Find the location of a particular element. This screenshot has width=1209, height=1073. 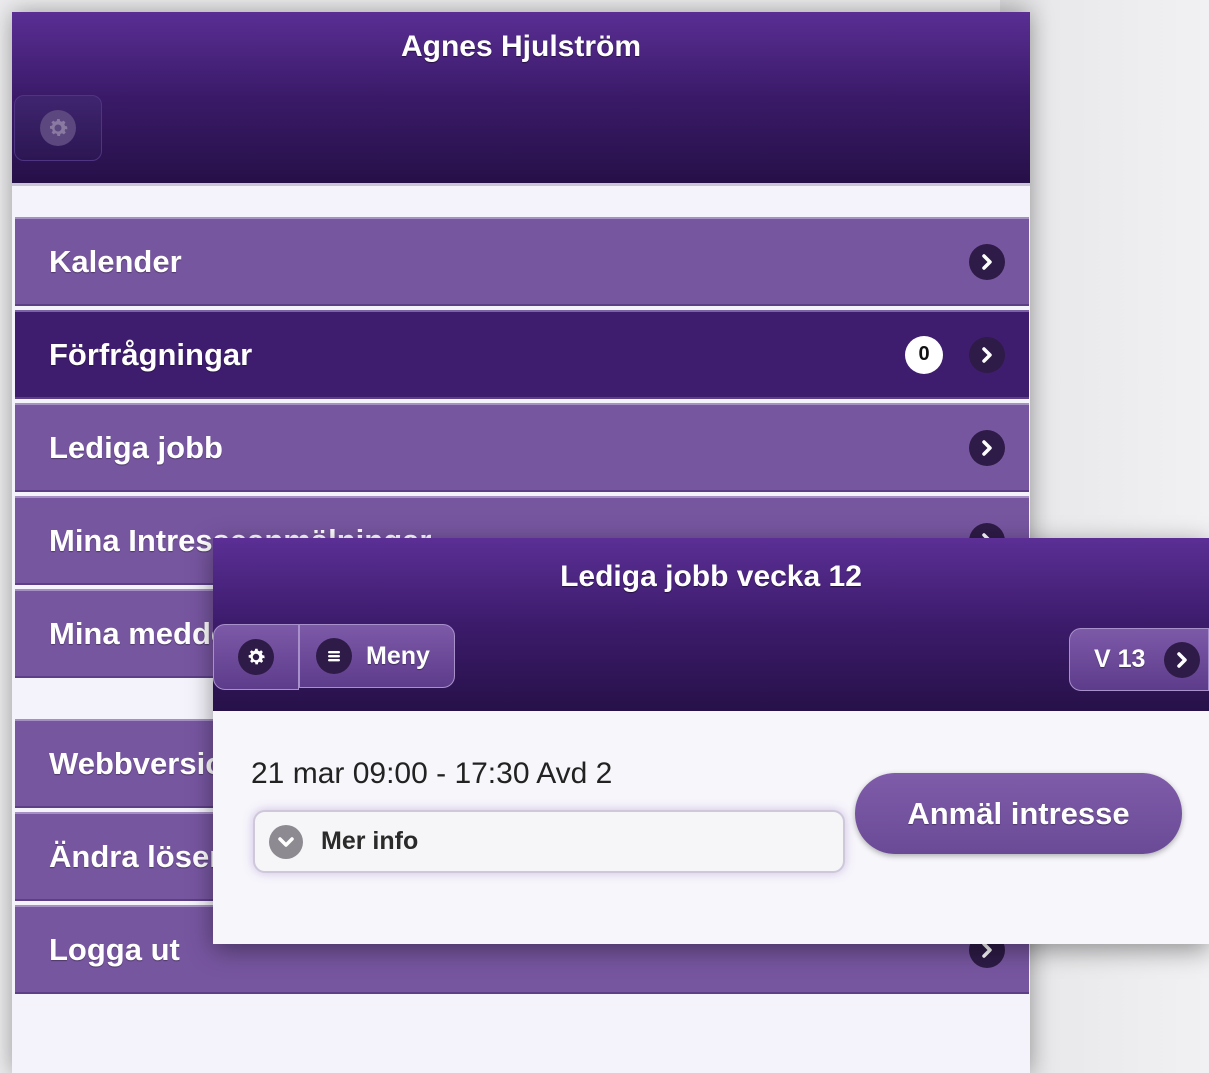

panel-header: Lediga jobb vecka 12 Meny V 13 is located at coordinates (711, 624).